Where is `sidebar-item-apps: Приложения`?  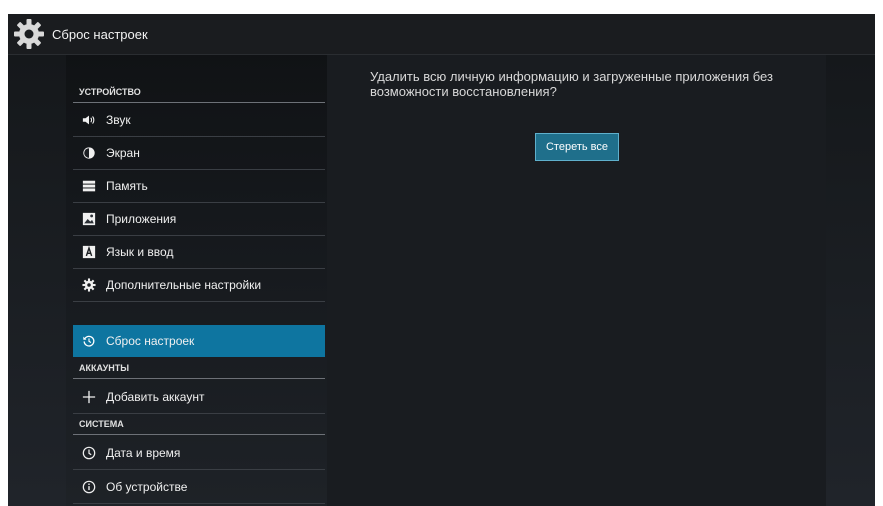
sidebar-item-apps: Приложения is located at coordinates (199, 219).